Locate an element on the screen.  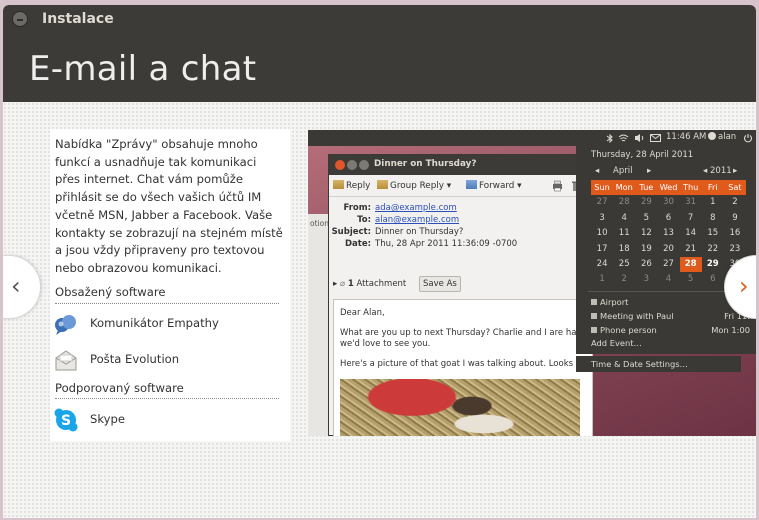
reply-button: Reply is located at coordinates (351, 185).